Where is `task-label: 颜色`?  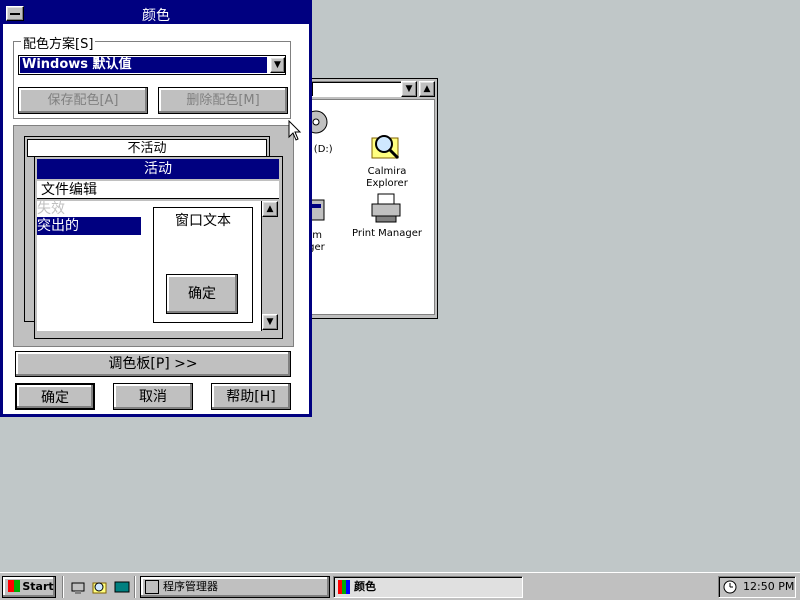
task-label: 颜色 is located at coordinates (365, 586).